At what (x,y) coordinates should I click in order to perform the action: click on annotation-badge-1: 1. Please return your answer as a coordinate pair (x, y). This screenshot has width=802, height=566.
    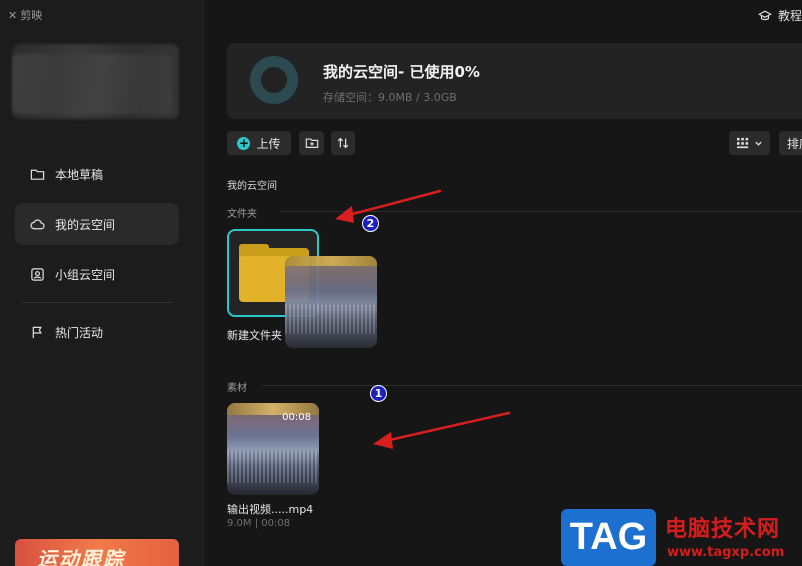
    Looking at the image, I should click on (378, 393).